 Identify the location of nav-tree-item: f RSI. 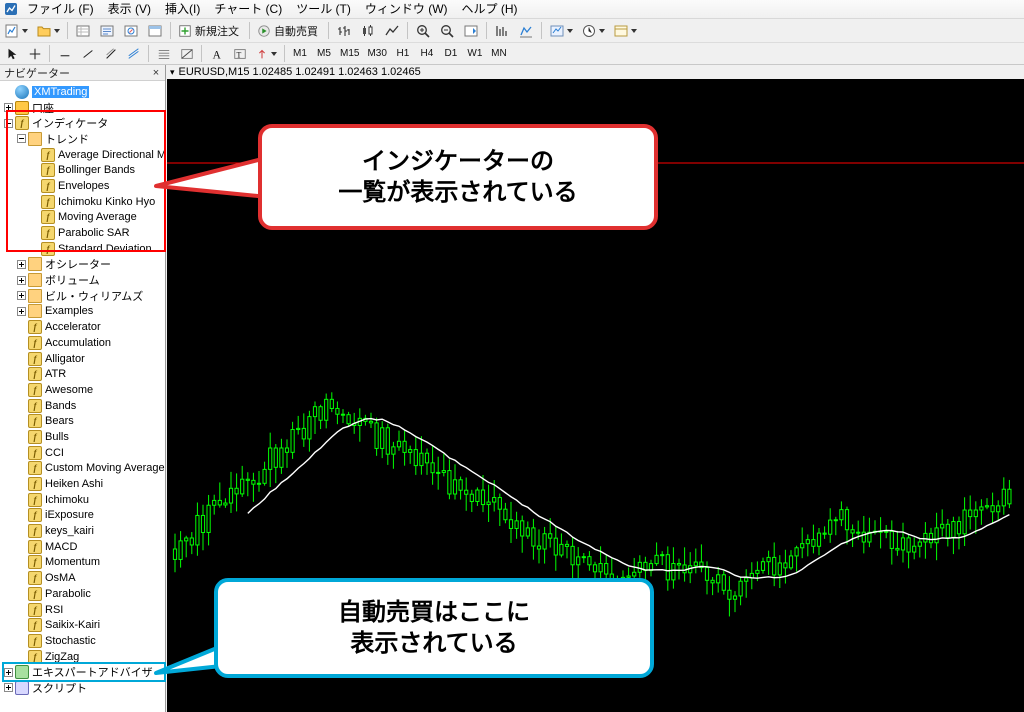
(82, 610).